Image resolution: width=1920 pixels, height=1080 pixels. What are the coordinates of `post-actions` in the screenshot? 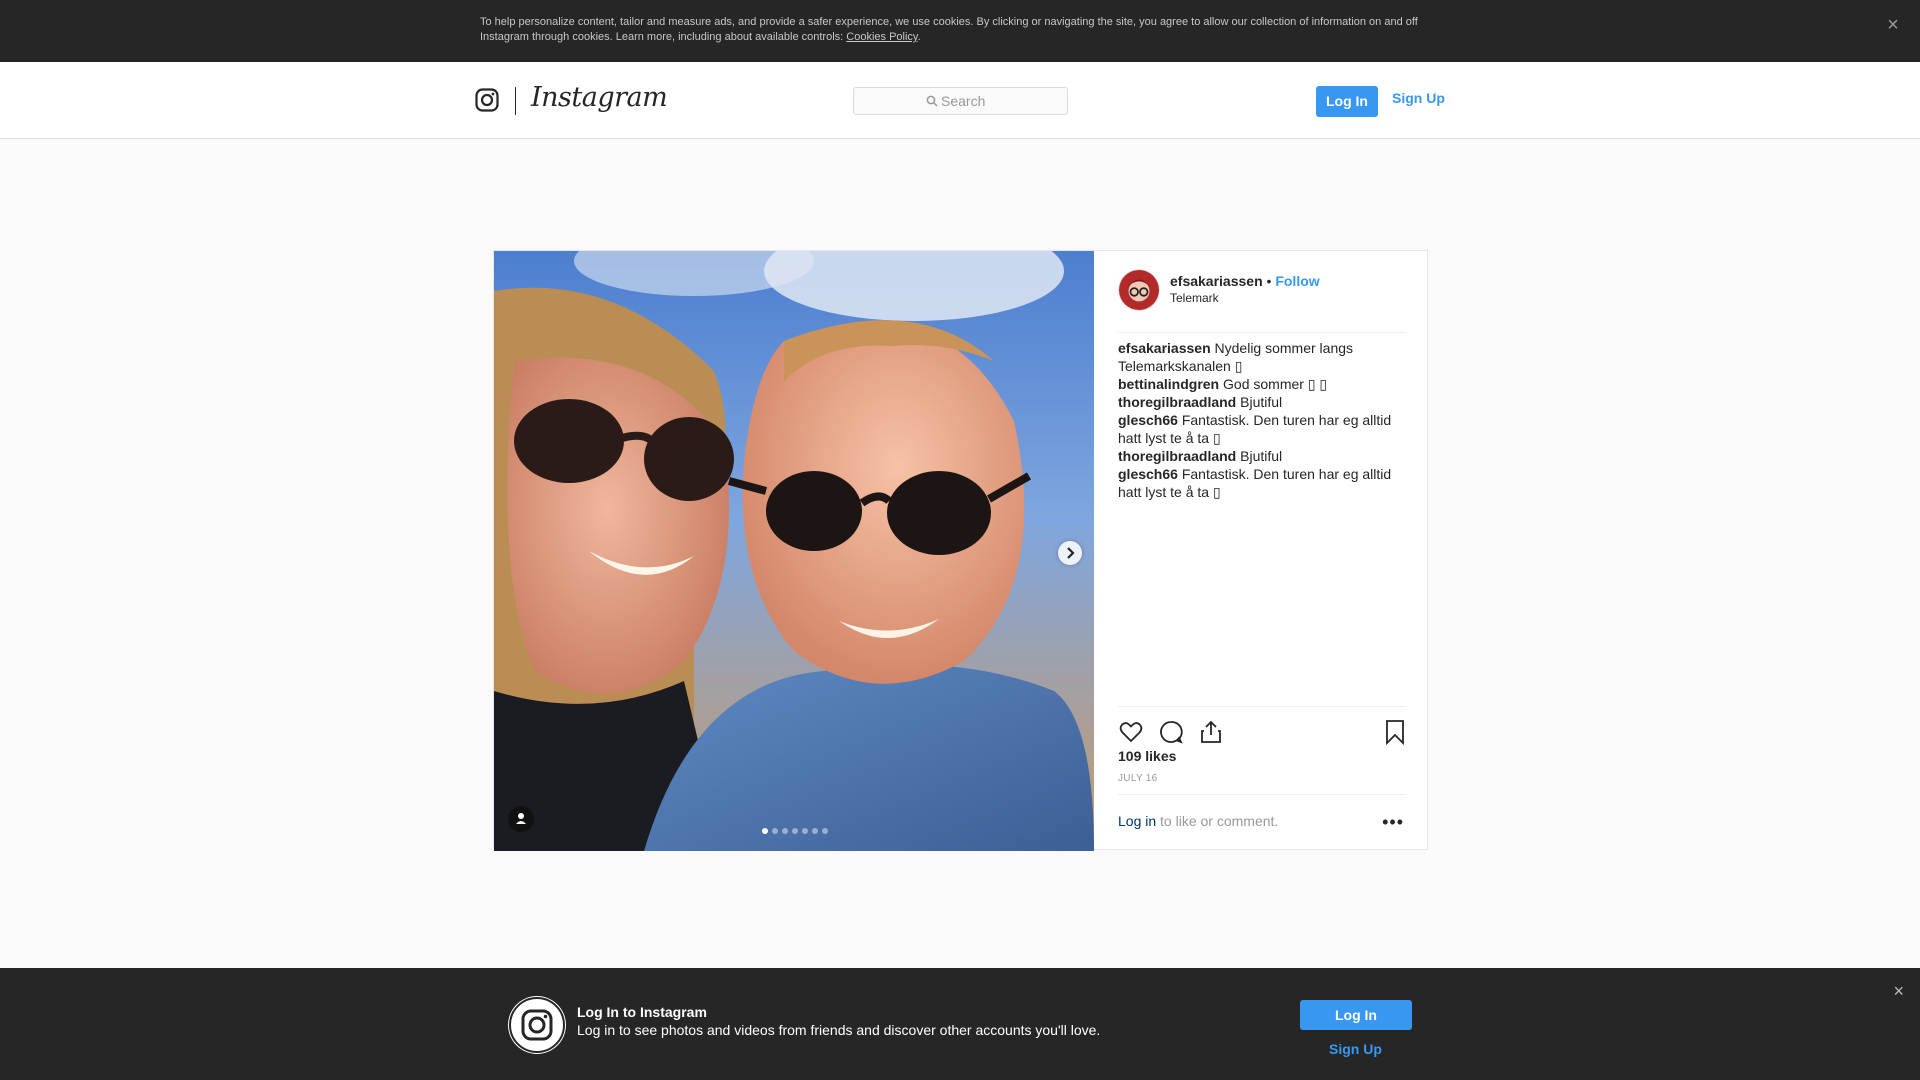 It's located at (1262, 726).